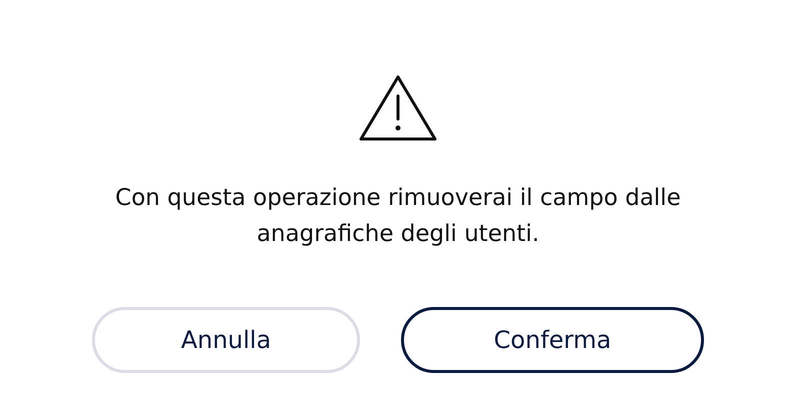  I want to click on confirm-button: Conferma, so click(552, 340).